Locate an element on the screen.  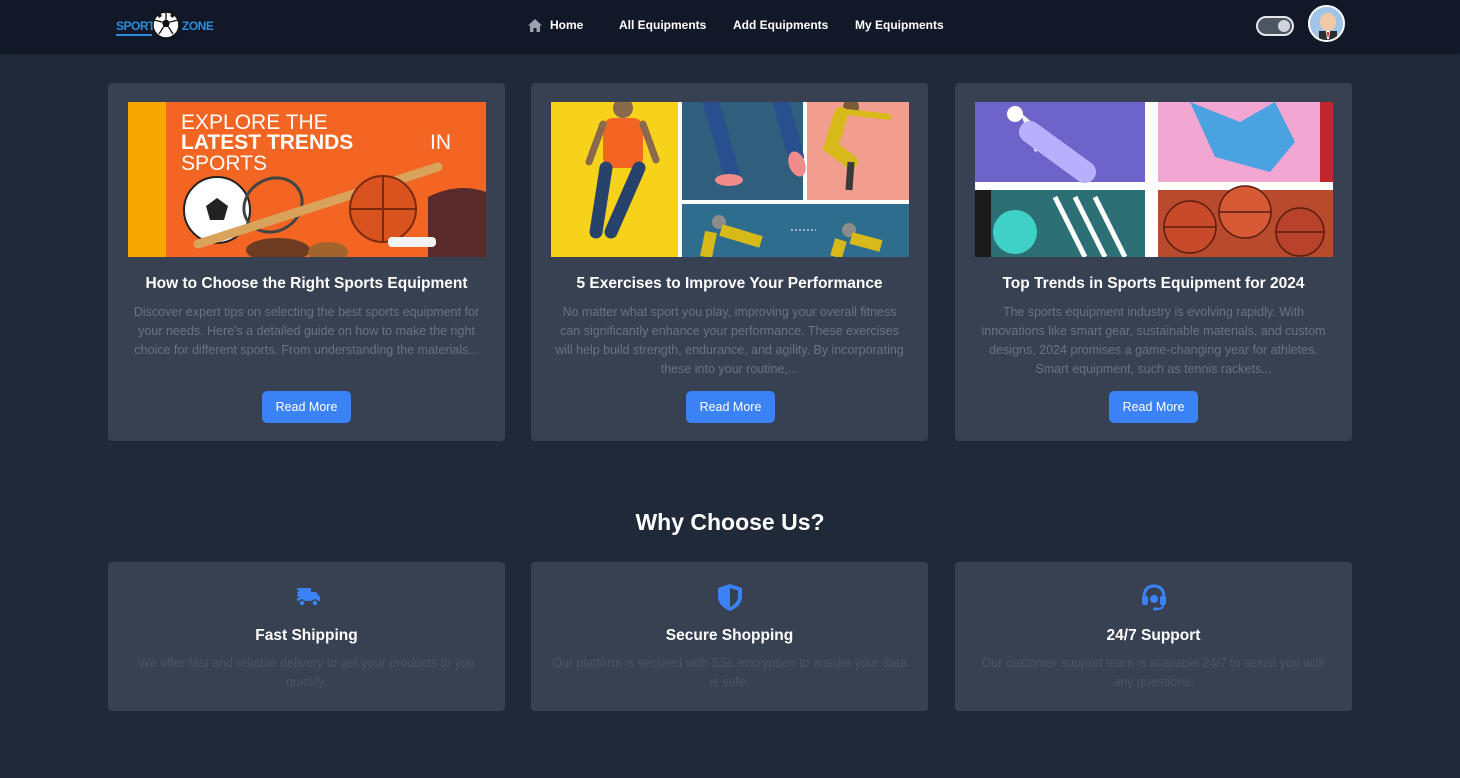
shield-icon is located at coordinates (730, 597).